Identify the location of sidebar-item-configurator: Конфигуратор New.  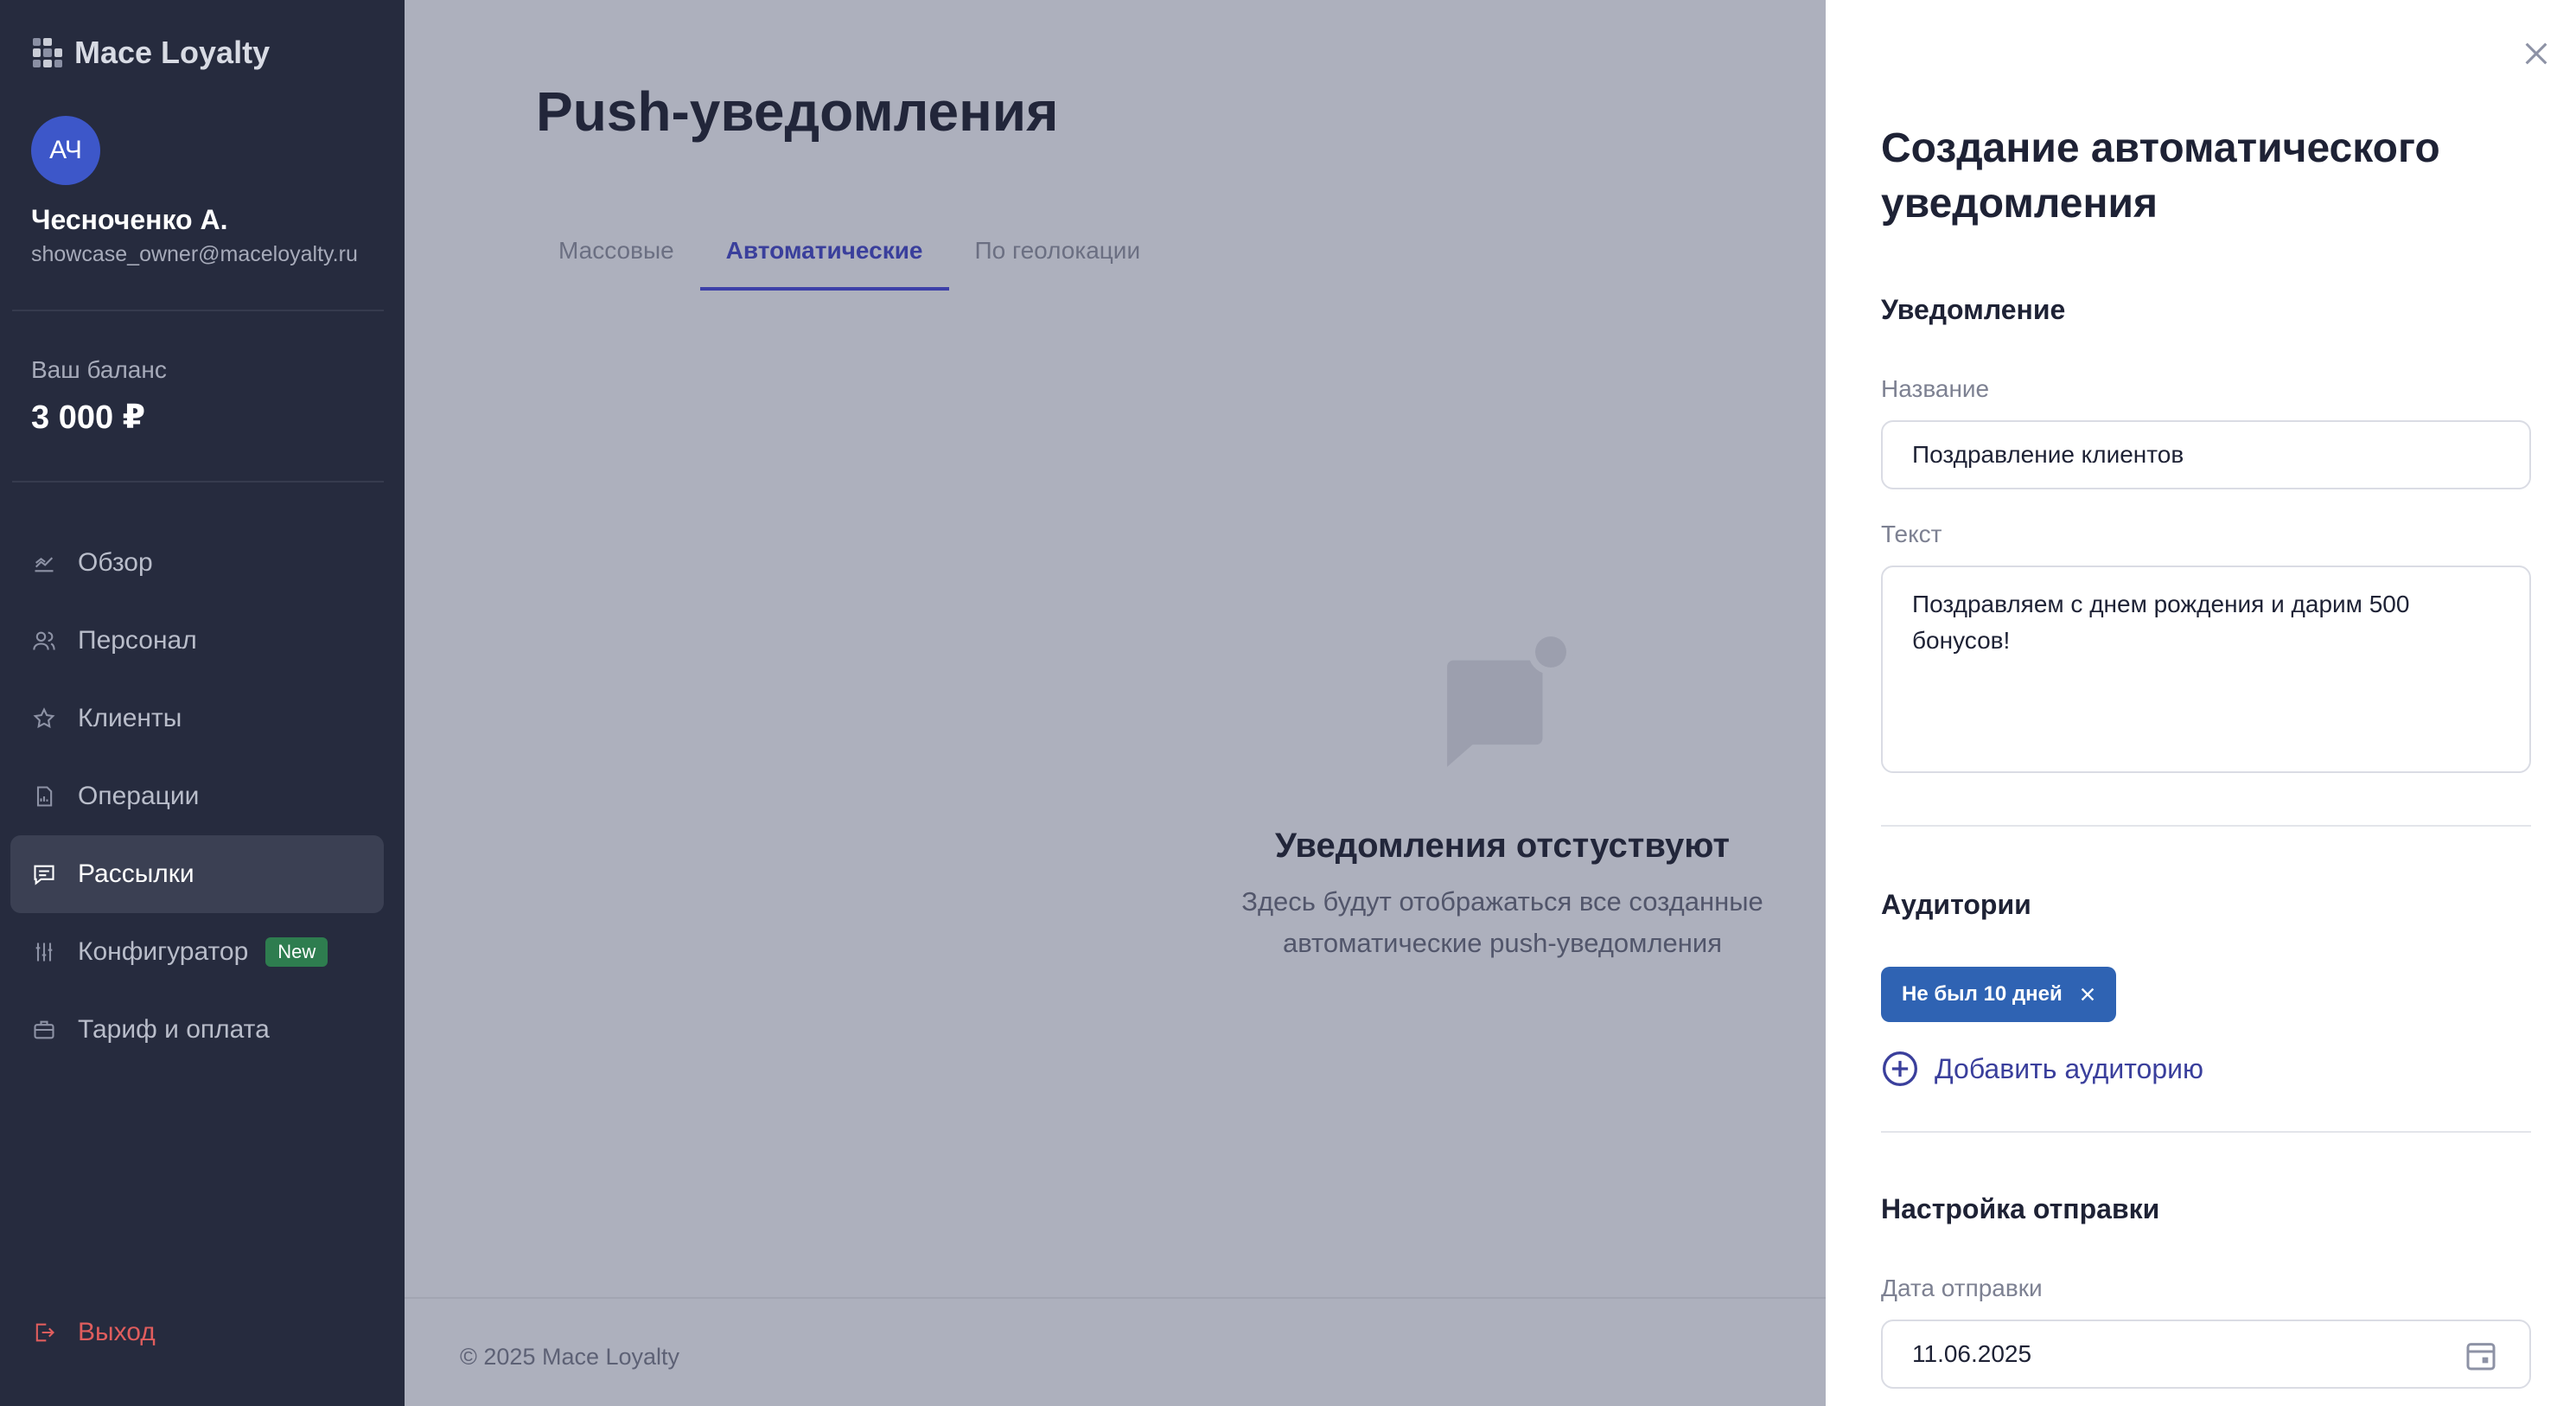
(197, 952).